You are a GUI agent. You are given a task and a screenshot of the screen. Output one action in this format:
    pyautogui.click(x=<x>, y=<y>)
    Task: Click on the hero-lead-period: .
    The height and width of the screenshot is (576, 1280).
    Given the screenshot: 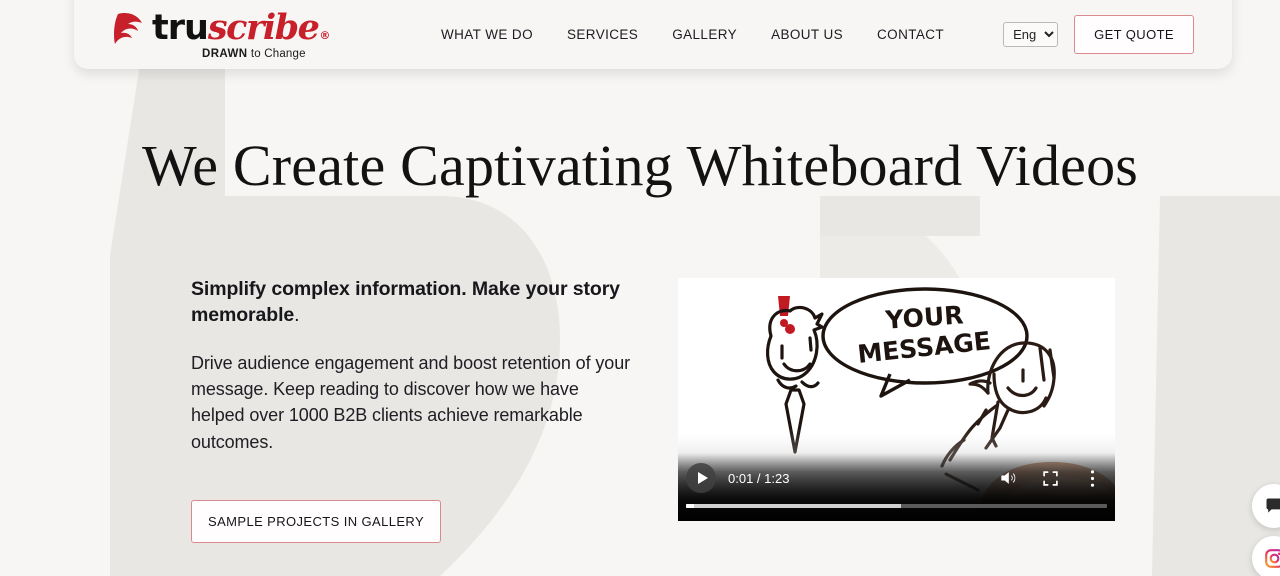 What is the action you would take?
    pyautogui.click(x=297, y=315)
    